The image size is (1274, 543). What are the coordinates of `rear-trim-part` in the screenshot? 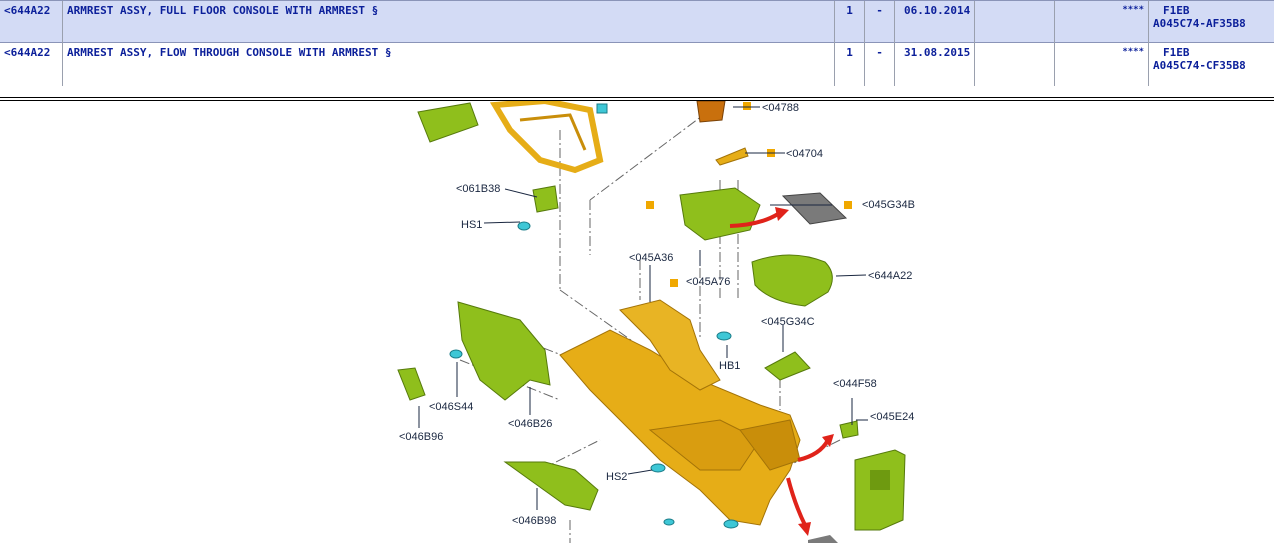 It's located at (551, 486).